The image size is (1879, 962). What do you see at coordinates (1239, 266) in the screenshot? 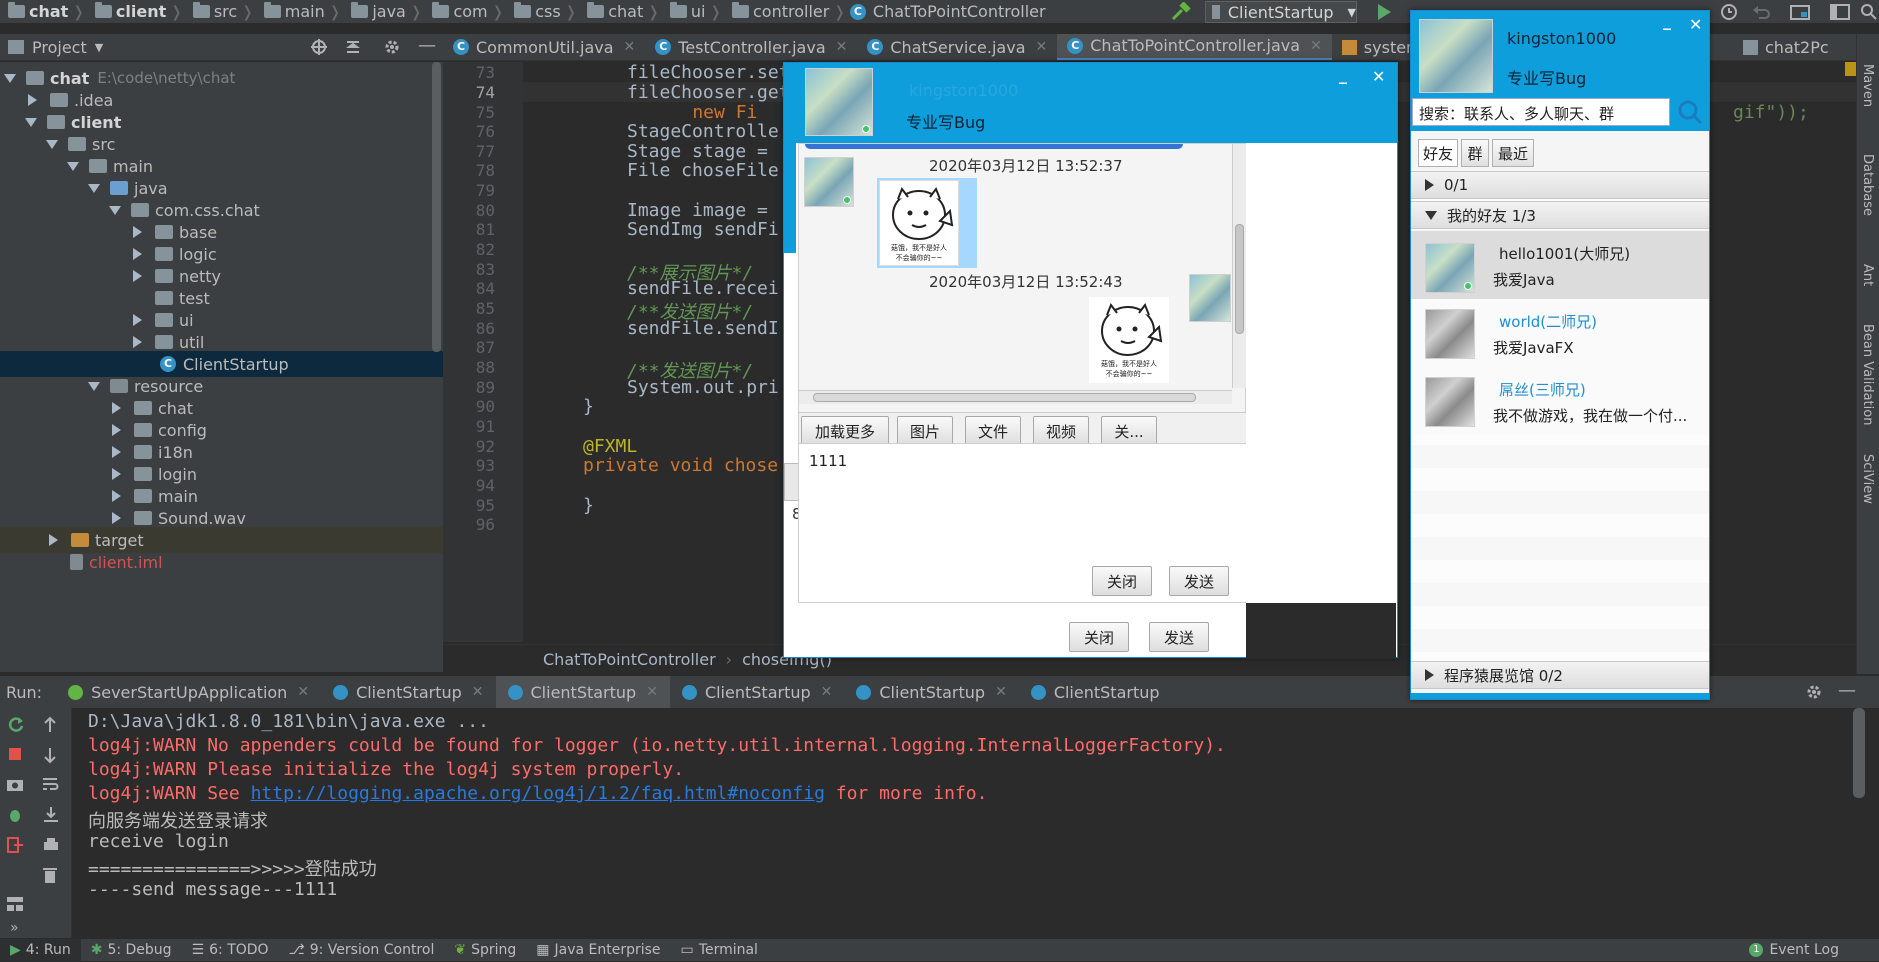
I see `message-vscroll` at bounding box center [1239, 266].